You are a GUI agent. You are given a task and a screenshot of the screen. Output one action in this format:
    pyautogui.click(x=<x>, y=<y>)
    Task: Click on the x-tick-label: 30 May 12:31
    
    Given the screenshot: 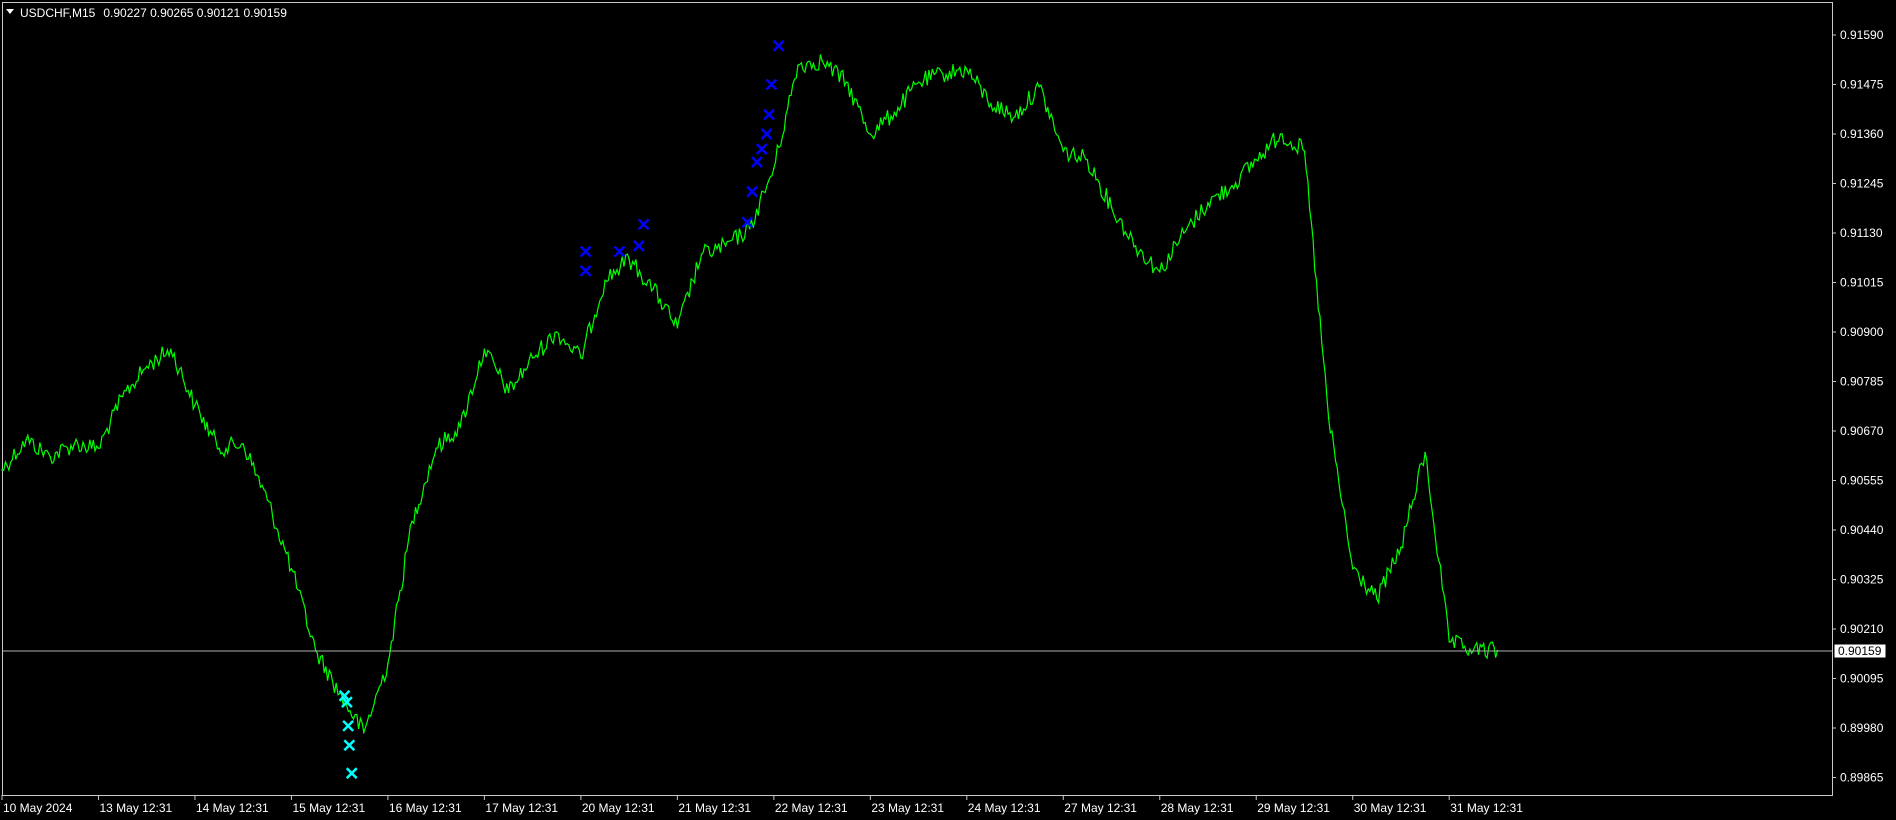 What is the action you would take?
    pyautogui.click(x=1390, y=808)
    